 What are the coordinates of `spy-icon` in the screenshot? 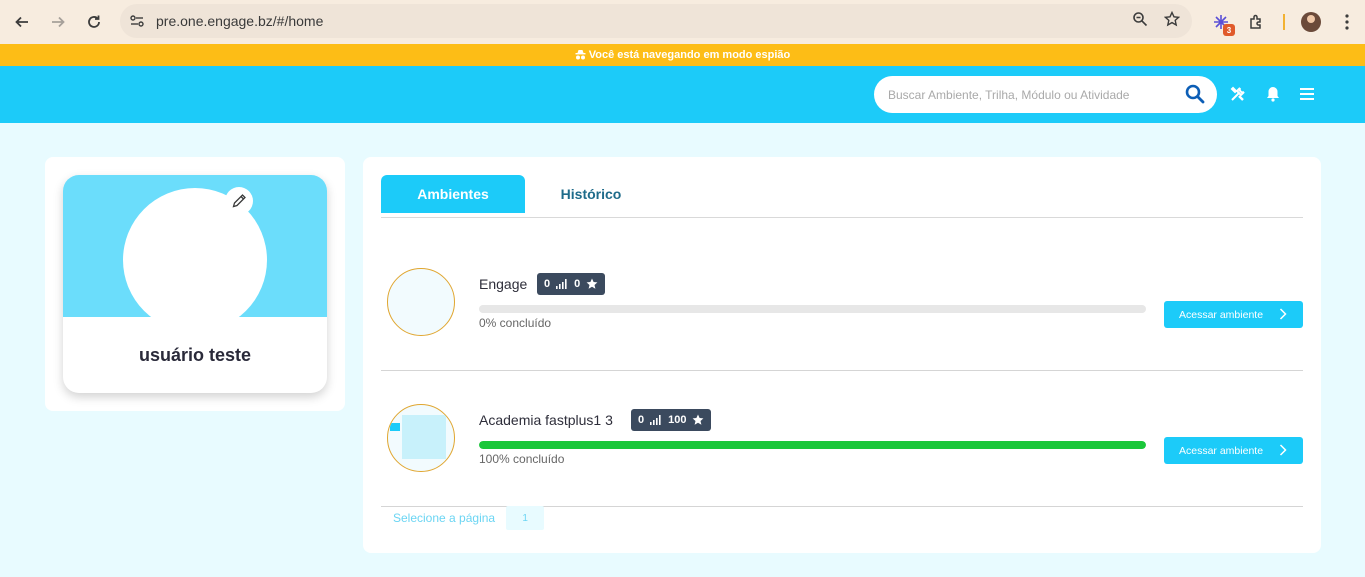 It's located at (580, 55).